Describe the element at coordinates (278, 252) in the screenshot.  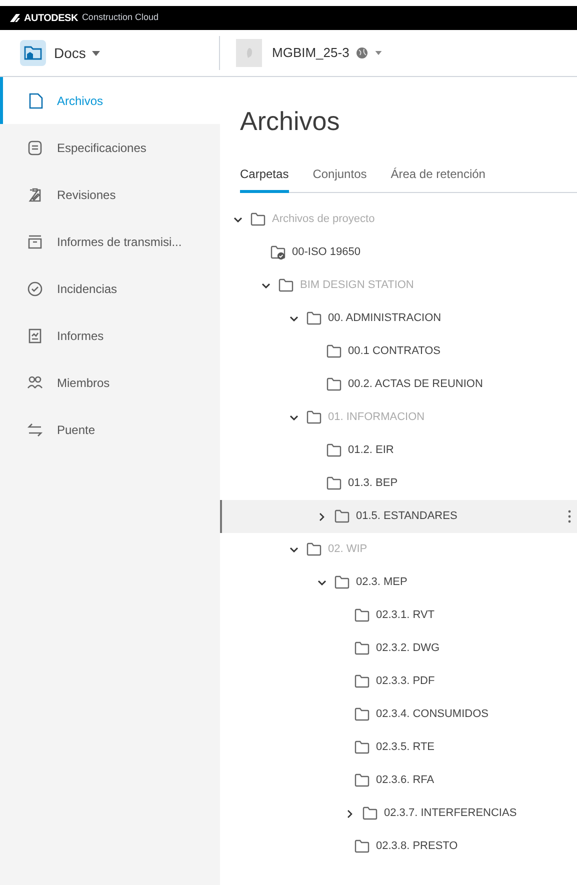
I see `shared-folder-icon` at that location.